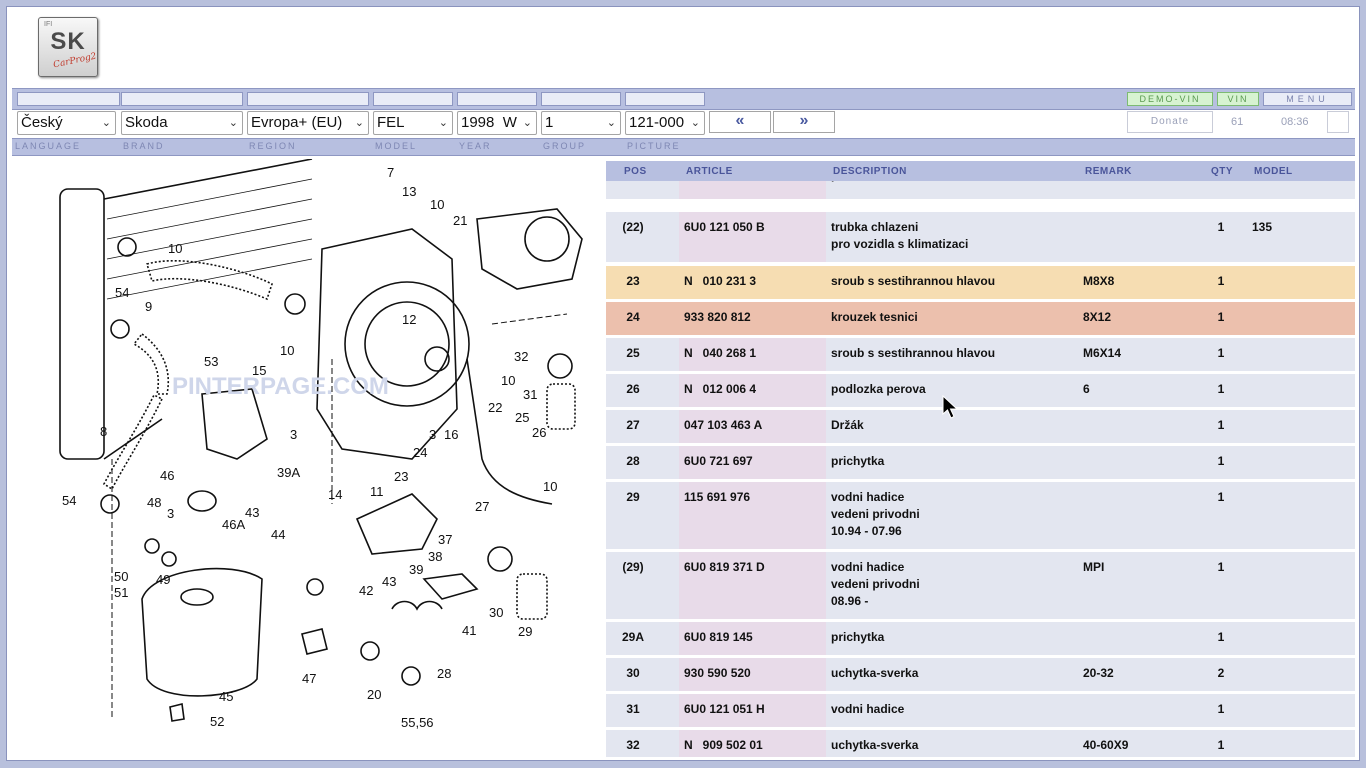 This screenshot has width=1366, height=768. I want to click on callout-label: 51, so click(121, 592).